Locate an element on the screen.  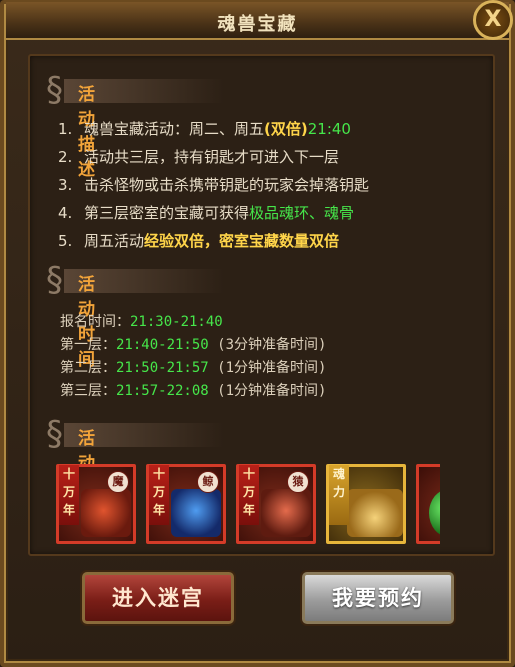
list-item: 3. 击杀怪物或击杀携带钥匙的玩家会掉落钥匙 is located at coordinates (214, 185).